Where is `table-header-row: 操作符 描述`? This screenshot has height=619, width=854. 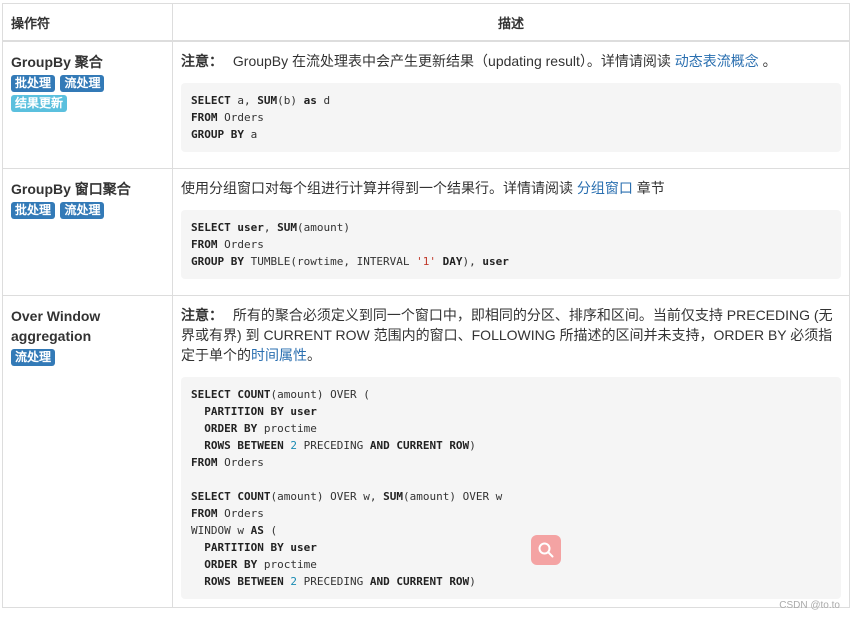 table-header-row: 操作符 描述 is located at coordinates (426, 22).